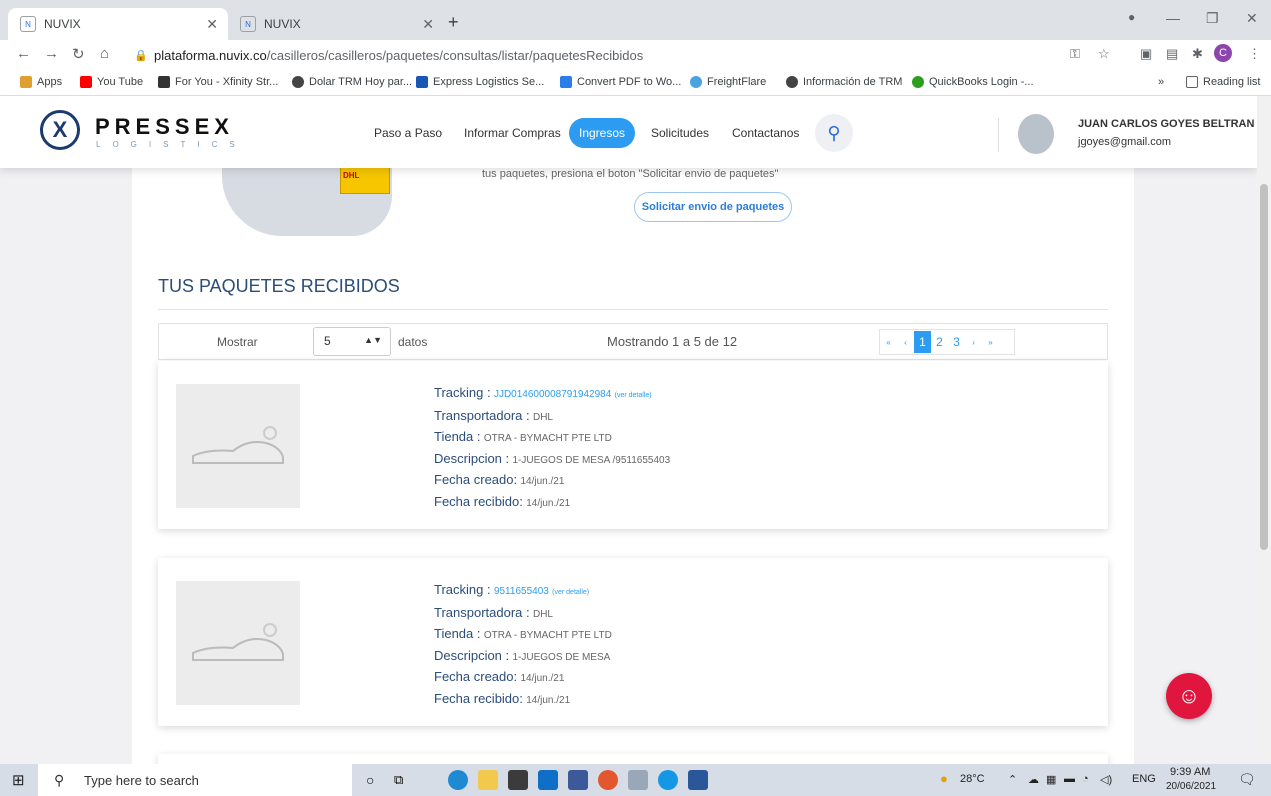 The width and height of the screenshot is (1271, 796). I want to click on bookmark-freightflare: FreightFlare, so click(728, 82).